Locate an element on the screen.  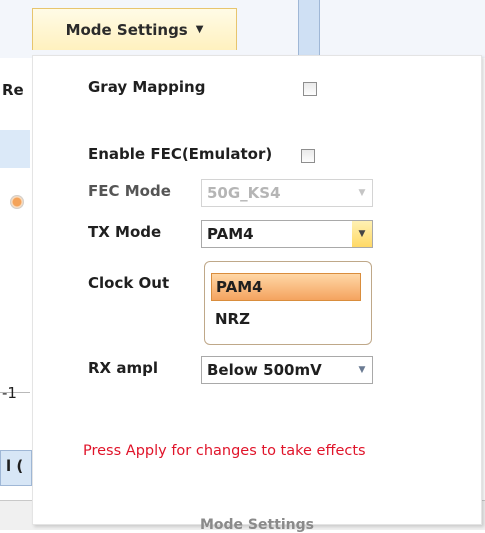
fec-mode-value: 50G_KS4 is located at coordinates (244, 193).